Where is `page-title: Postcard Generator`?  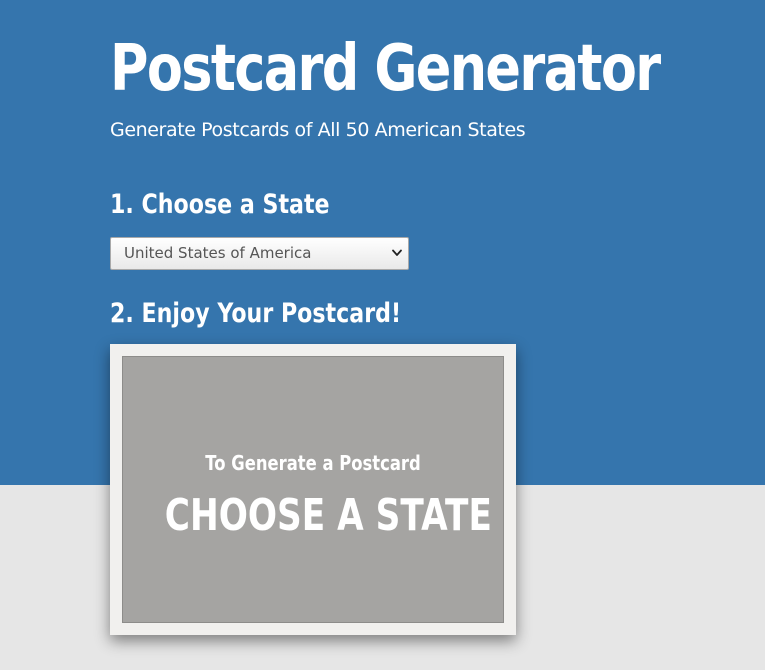 page-title: Postcard Generator is located at coordinates (385, 69).